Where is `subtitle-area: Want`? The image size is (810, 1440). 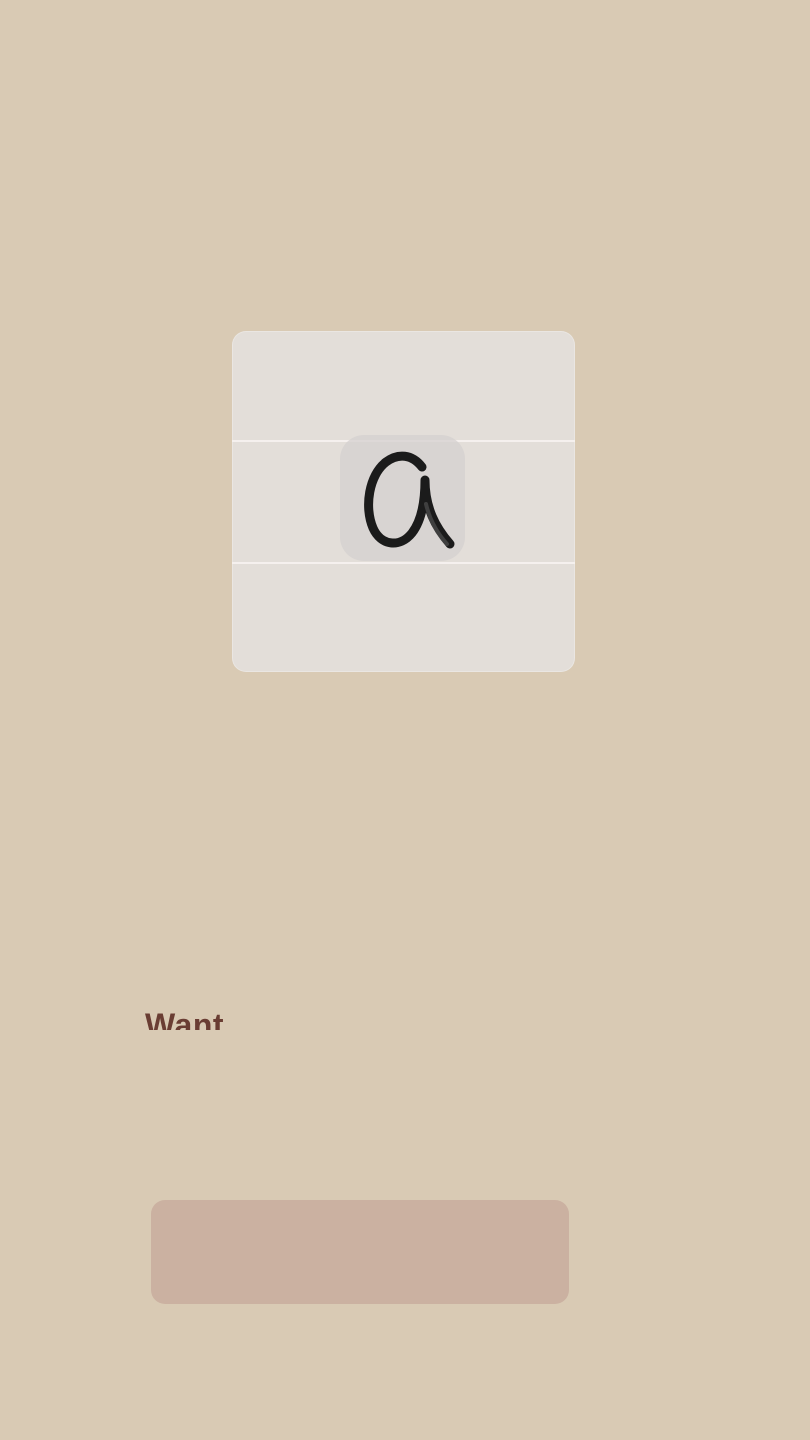
subtitle-area: Want is located at coordinates (245, 1014).